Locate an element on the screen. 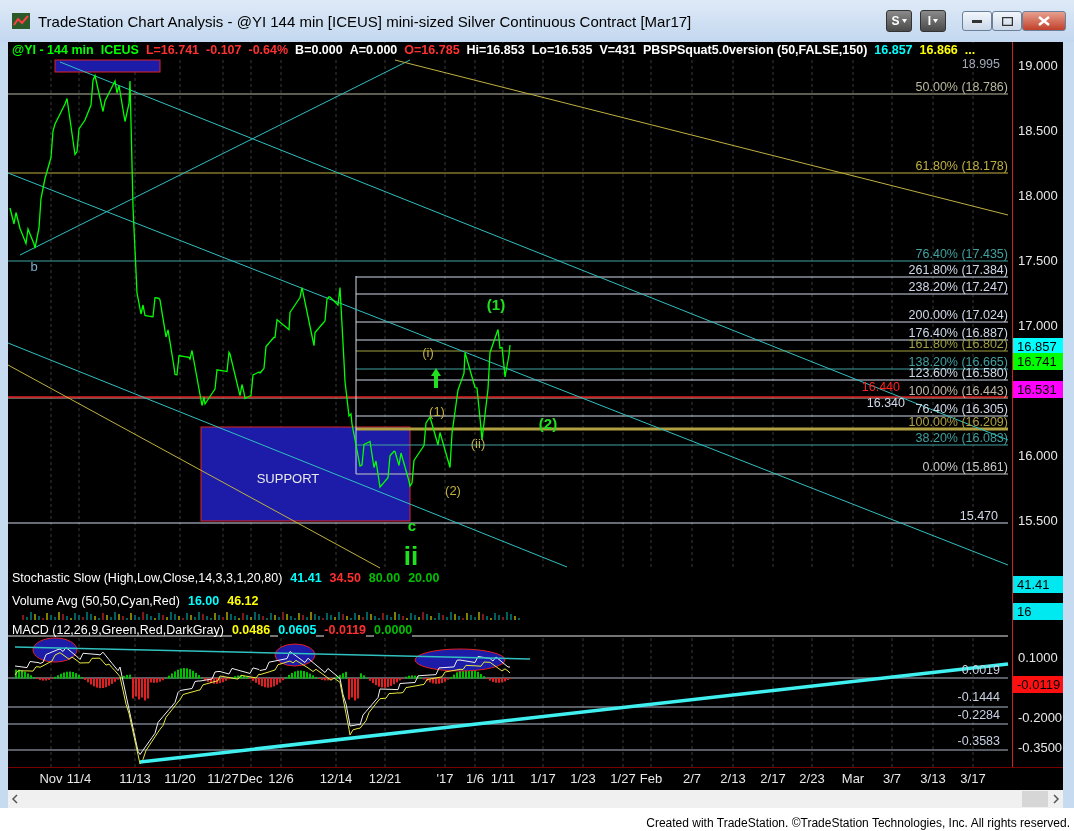  wave-label: ii is located at coordinates (411, 555).